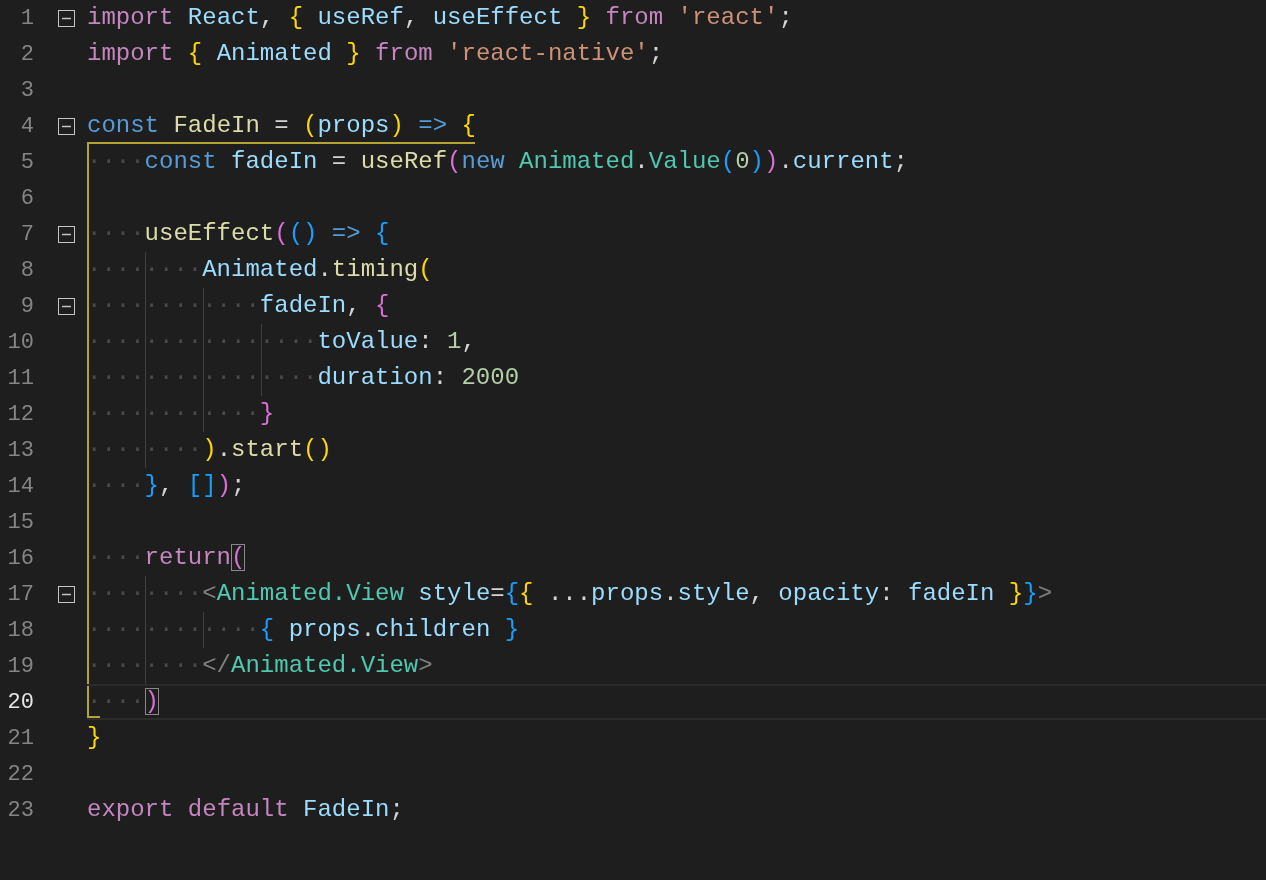 The image size is (1266, 880). Describe the element at coordinates (303, 630) in the screenshot. I see `code-line: ············{ props.children }` at that location.